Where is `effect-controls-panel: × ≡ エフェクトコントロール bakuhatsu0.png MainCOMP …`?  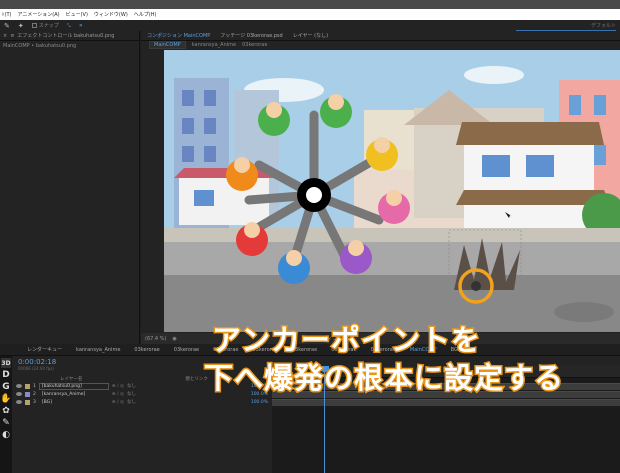 effect-controls-panel: × ≡ エフェクトコントロール bakuhatsu0.png MainCOMP … is located at coordinates (70, 187).